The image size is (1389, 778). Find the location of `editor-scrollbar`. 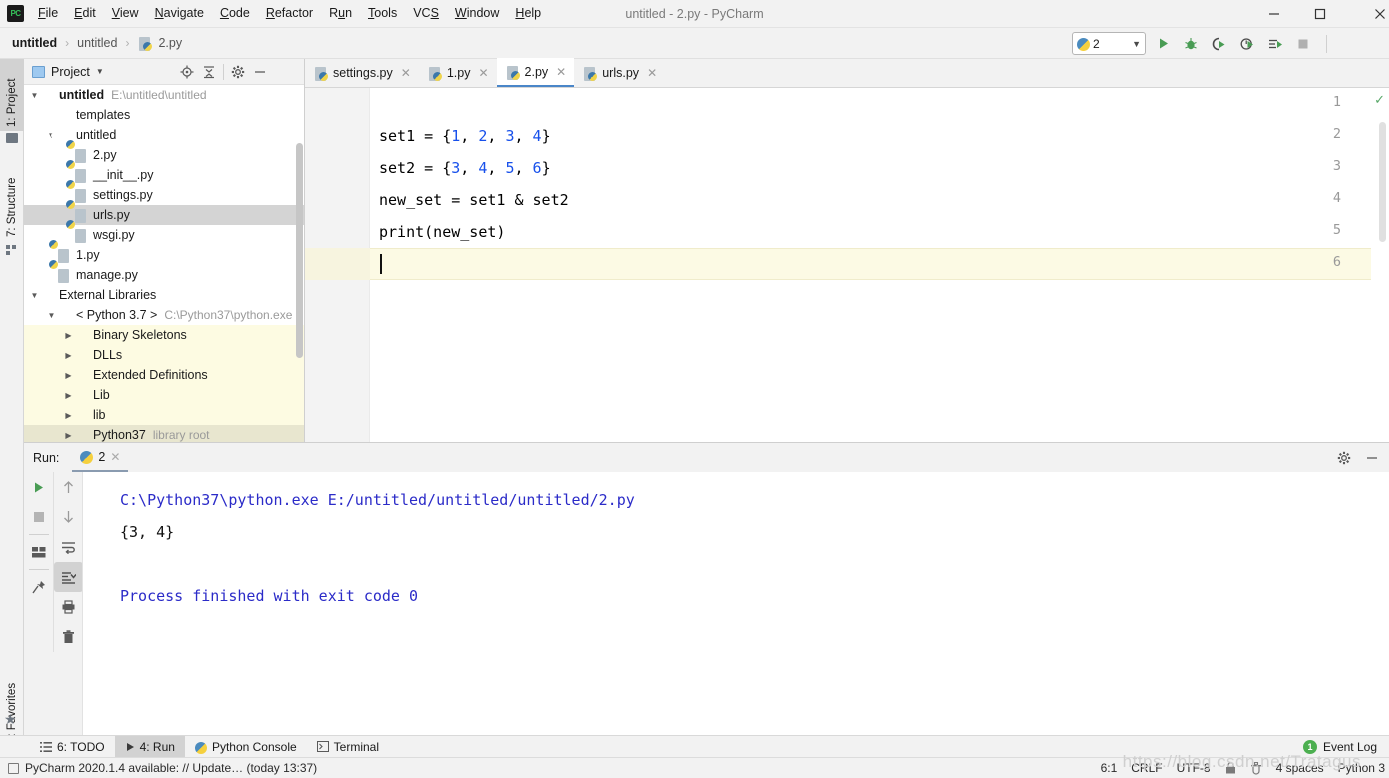

editor-scrollbar is located at coordinates (1382, 277).